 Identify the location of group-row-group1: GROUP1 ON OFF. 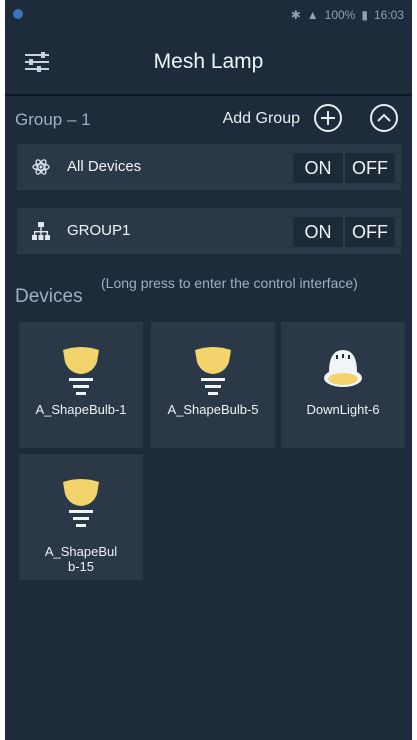
(209, 231).